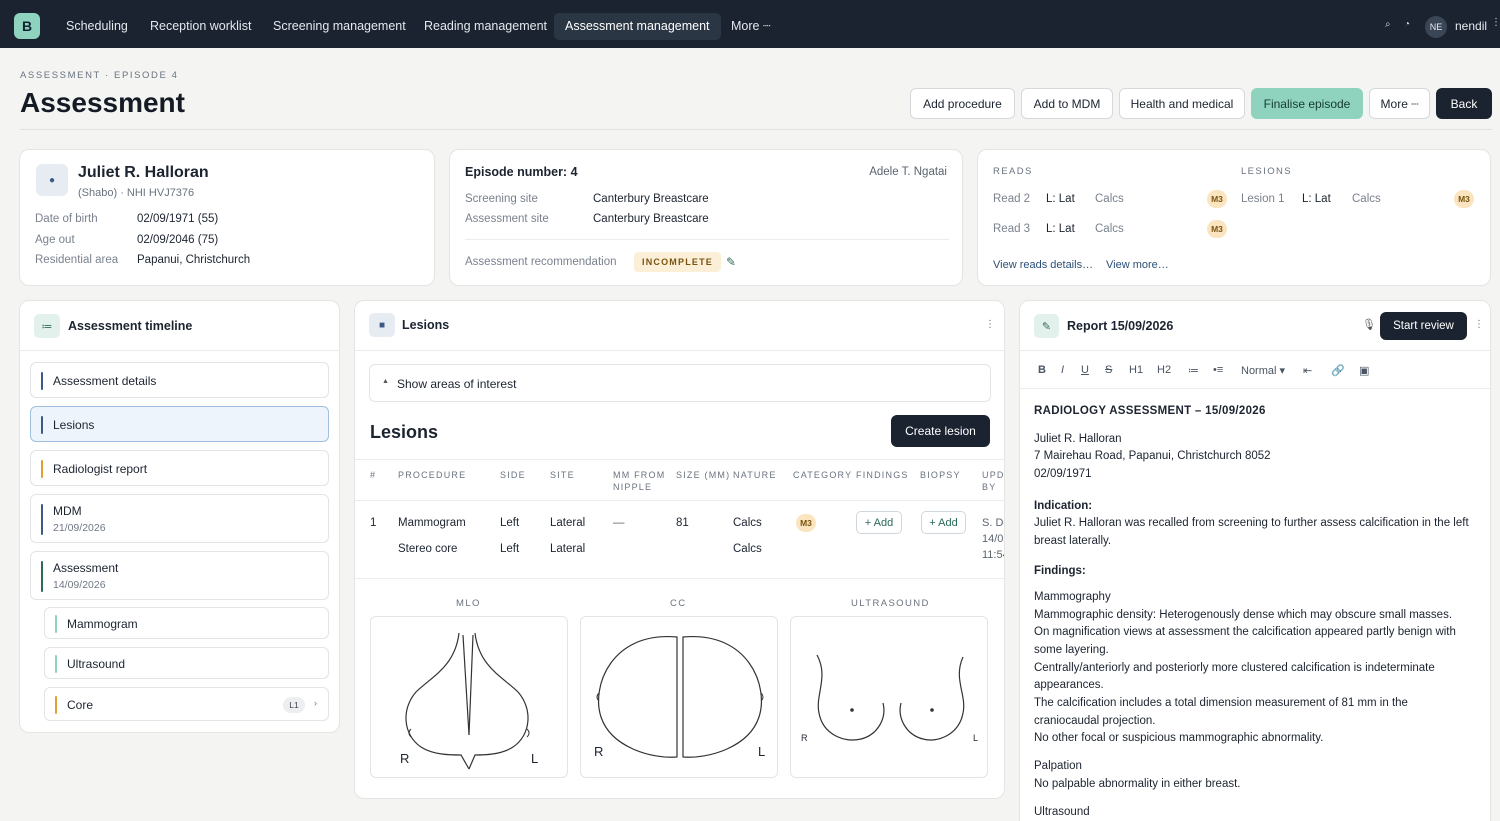 Image resolution: width=1500 pixels, height=821 pixels. Describe the element at coordinates (27, 26) in the screenshot. I see `app-logo: B` at that location.